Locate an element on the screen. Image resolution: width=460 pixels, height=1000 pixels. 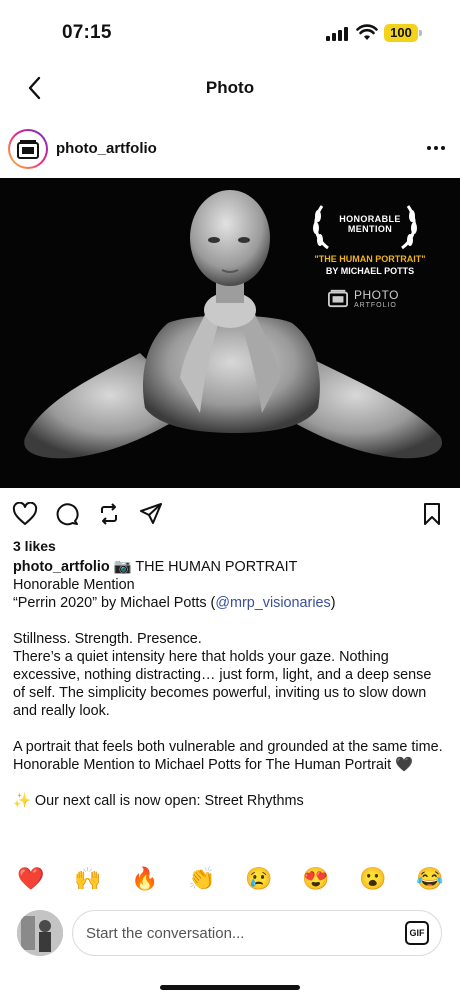
likes-count: 3 likes is located at coordinates (34, 546).